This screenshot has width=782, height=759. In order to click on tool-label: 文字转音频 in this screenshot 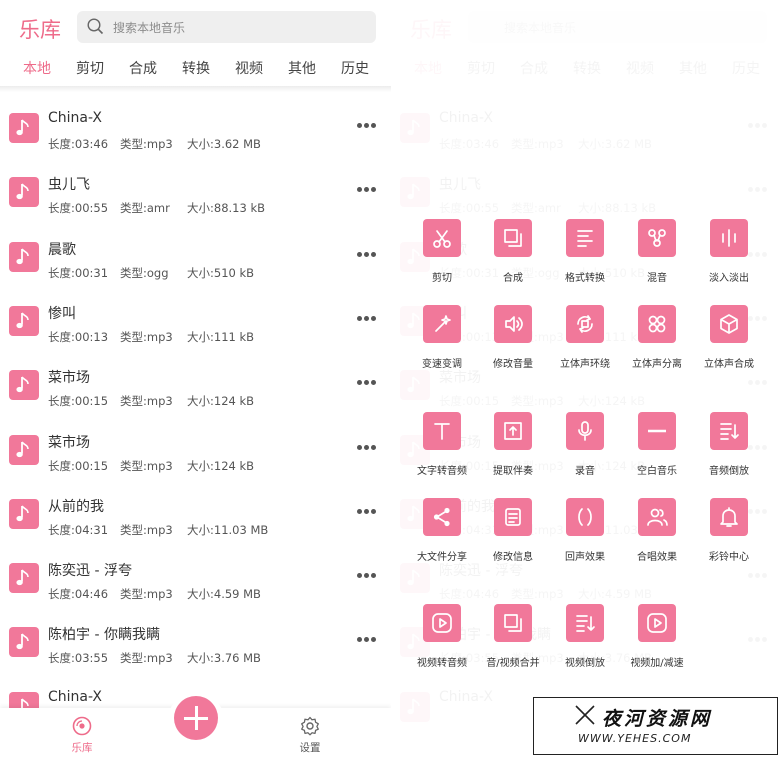, I will do `click(442, 471)`.